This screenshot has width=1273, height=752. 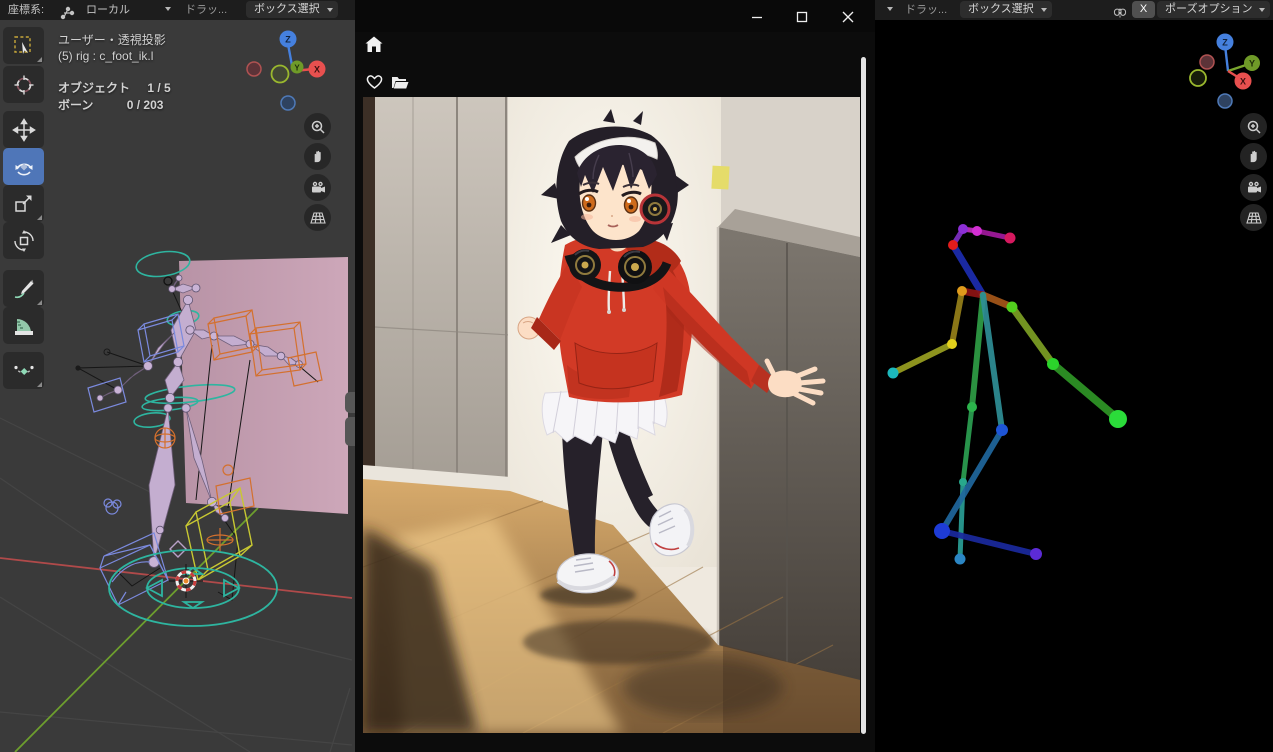 What do you see at coordinates (110, 104) in the screenshot?
I see `bones-stat: ボーン 0 / 203` at bounding box center [110, 104].